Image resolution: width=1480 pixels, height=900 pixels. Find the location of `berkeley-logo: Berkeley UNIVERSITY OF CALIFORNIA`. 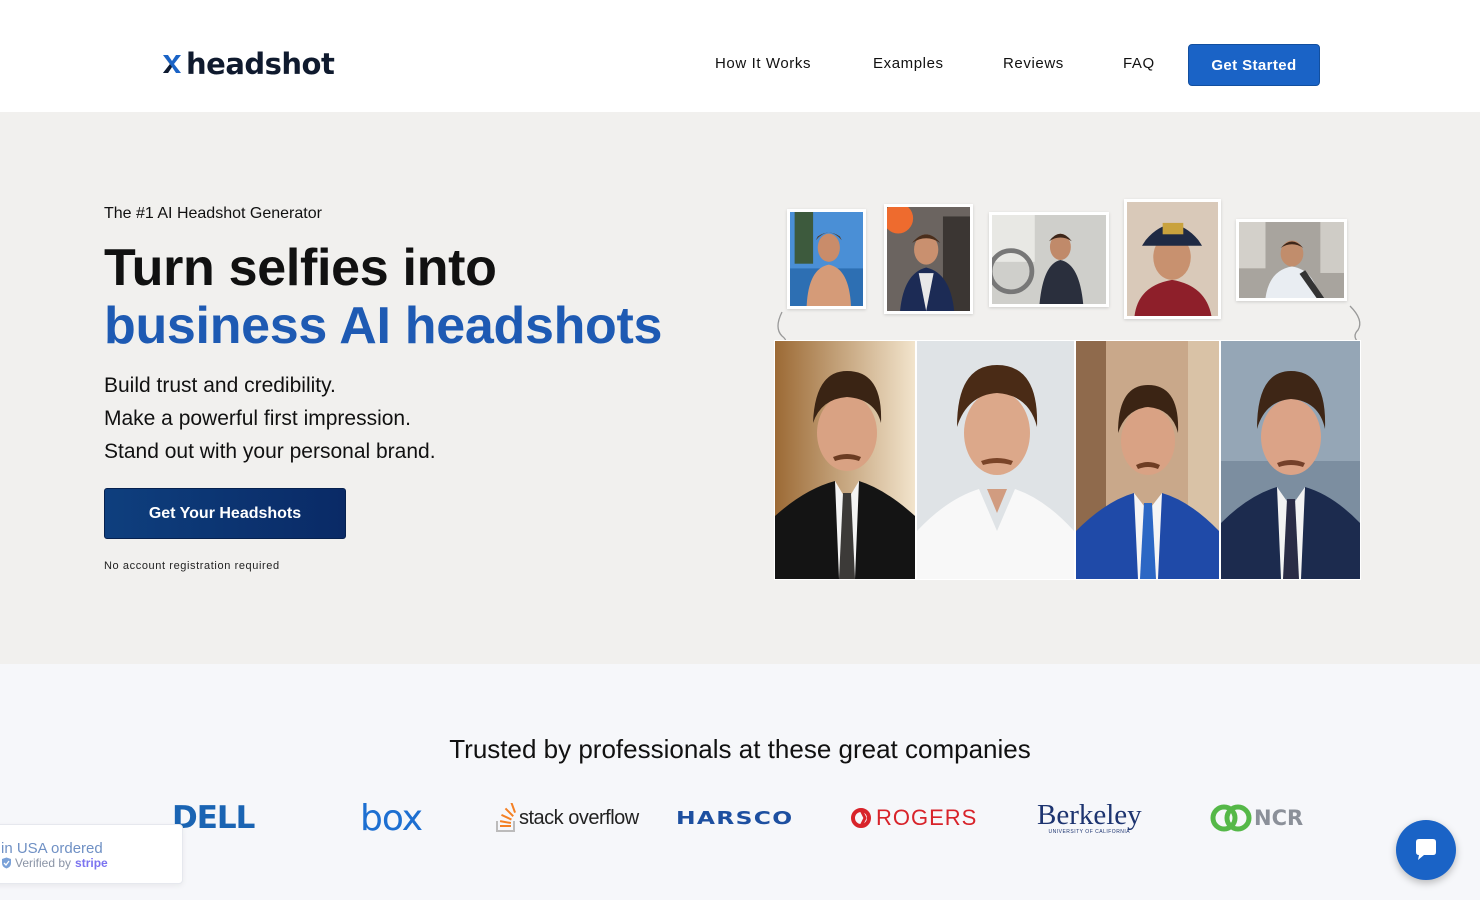

berkeley-logo: Berkeley UNIVERSITY OF CALIFORNIA is located at coordinates (1089, 817).